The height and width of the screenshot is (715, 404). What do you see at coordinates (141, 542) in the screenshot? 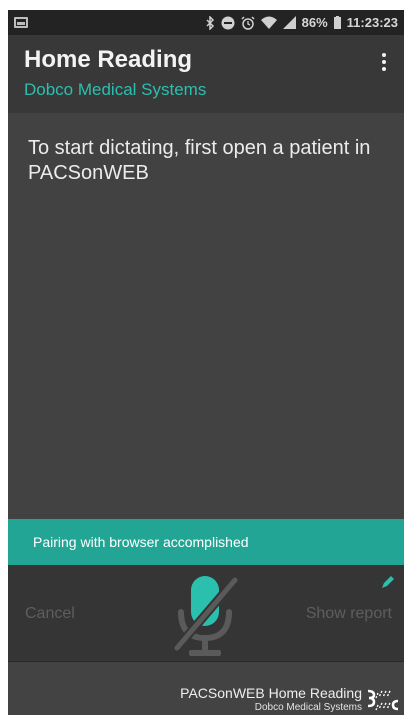
I see `snackbar-message: Pairing with browser accomplished` at bounding box center [141, 542].